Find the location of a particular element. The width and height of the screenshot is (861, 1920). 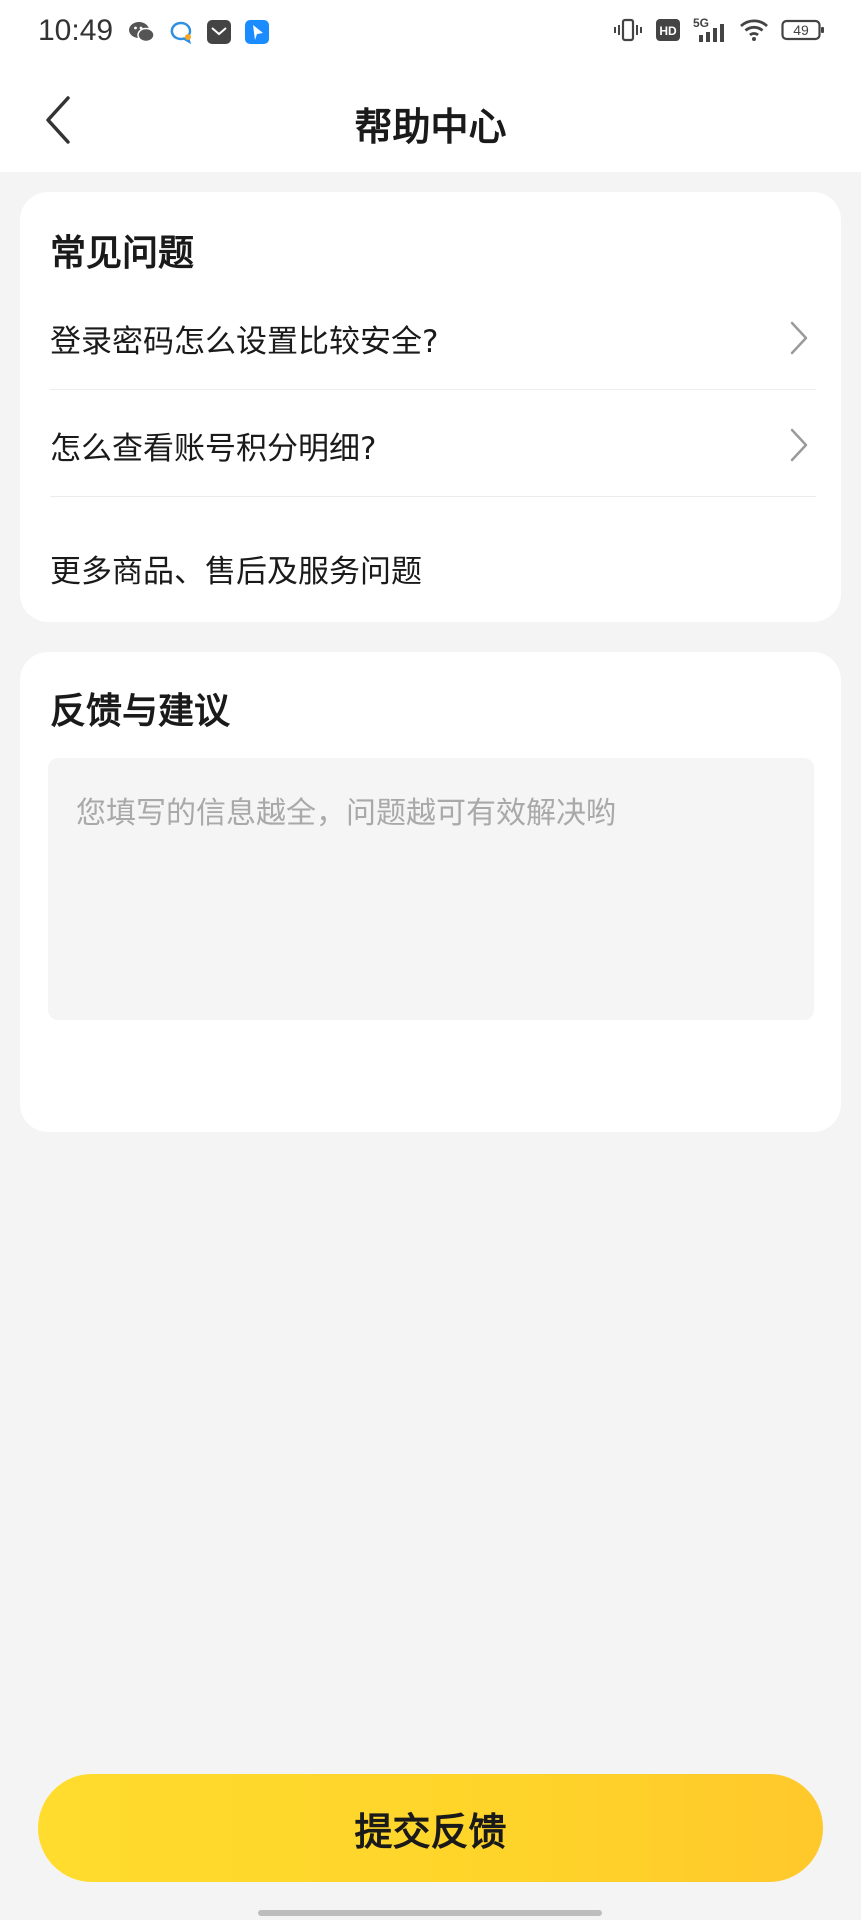

feedback-input is located at coordinates (431, 889).